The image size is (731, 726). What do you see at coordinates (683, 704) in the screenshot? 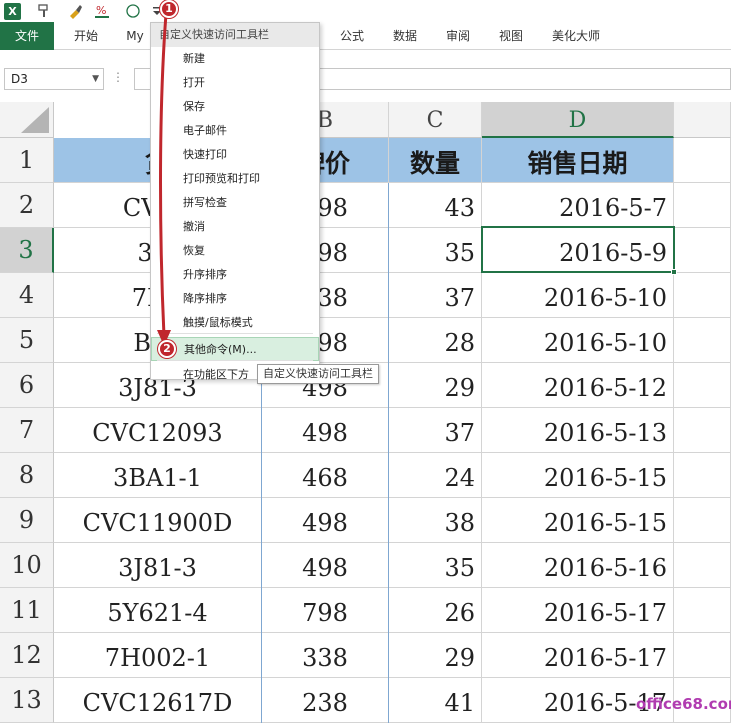
I see `watermark: office68.com` at bounding box center [683, 704].